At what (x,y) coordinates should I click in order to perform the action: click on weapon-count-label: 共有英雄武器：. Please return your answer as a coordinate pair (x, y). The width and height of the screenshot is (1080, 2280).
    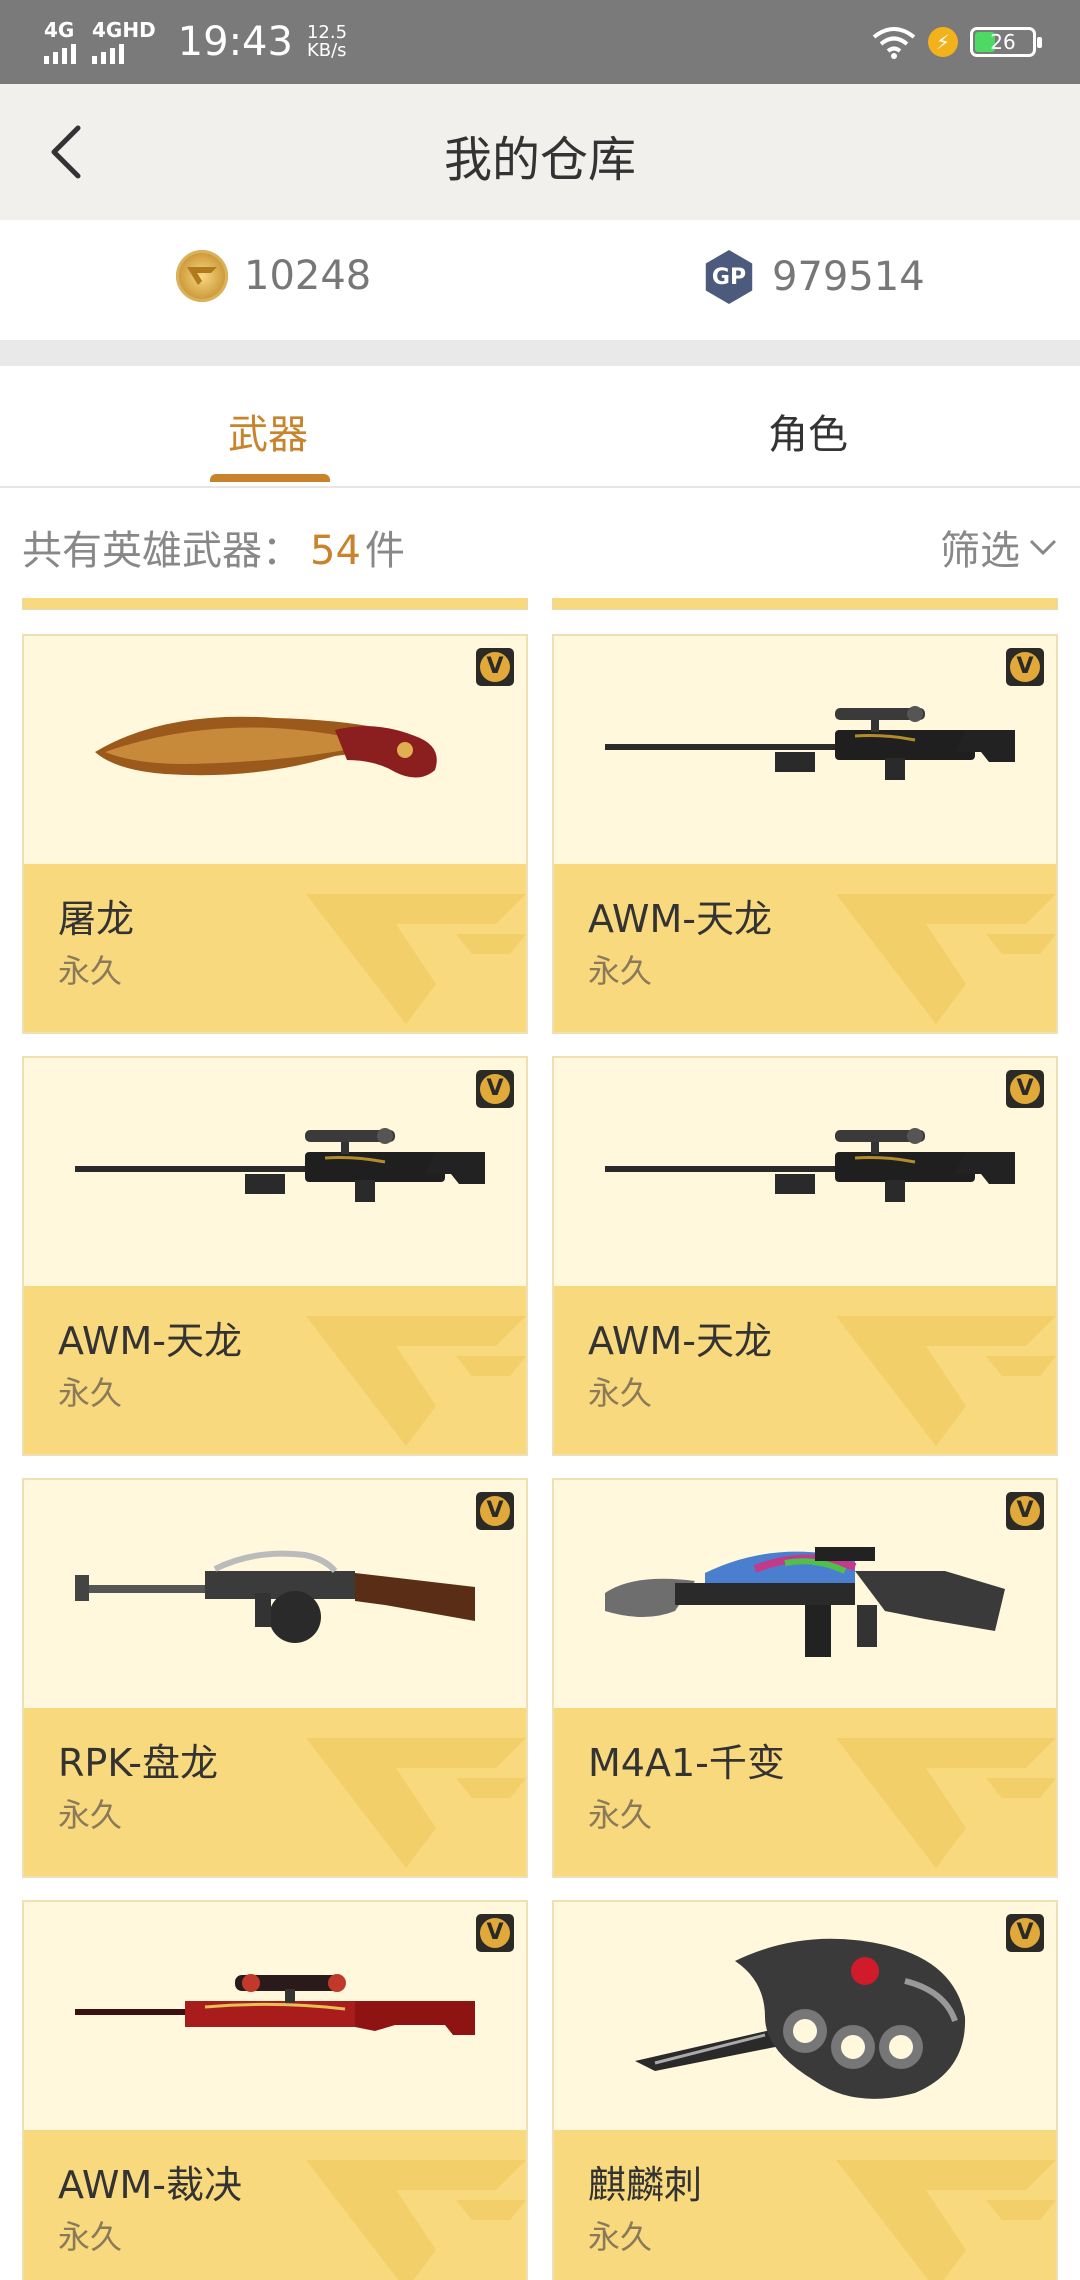
    Looking at the image, I should click on (162, 551).